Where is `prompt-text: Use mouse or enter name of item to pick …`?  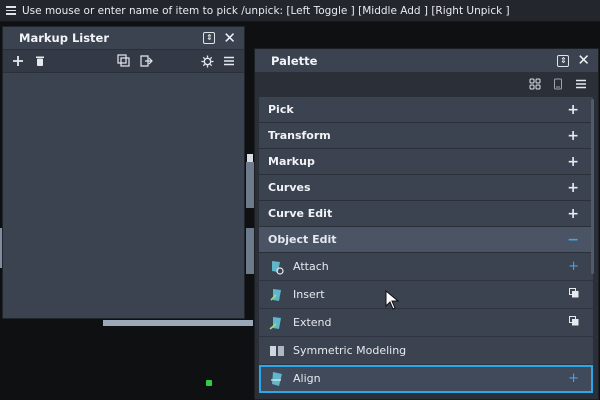 prompt-text: Use mouse or enter name of item to pick … is located at coordinates (266, 10).